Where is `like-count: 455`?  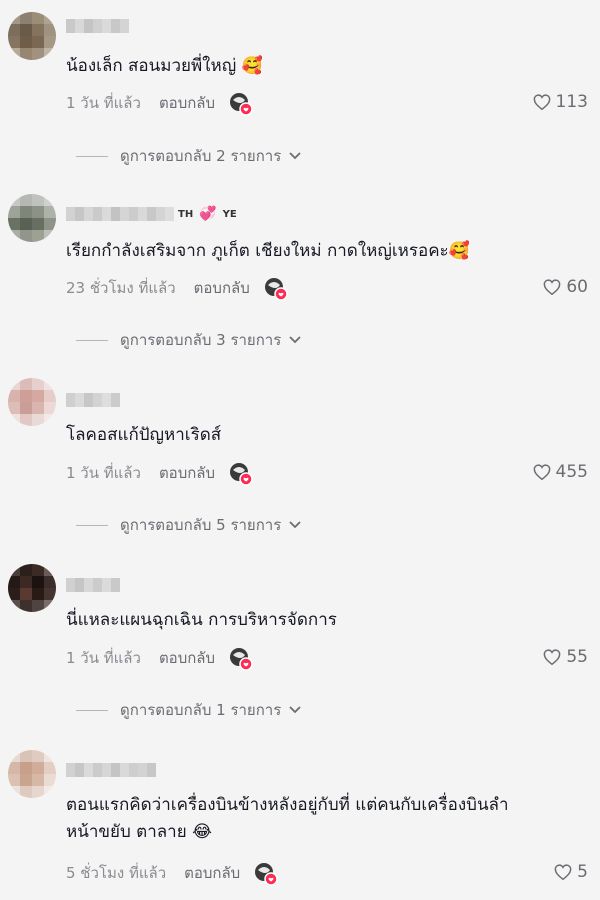
like-count: 455 is located at coordinates (571, 472).